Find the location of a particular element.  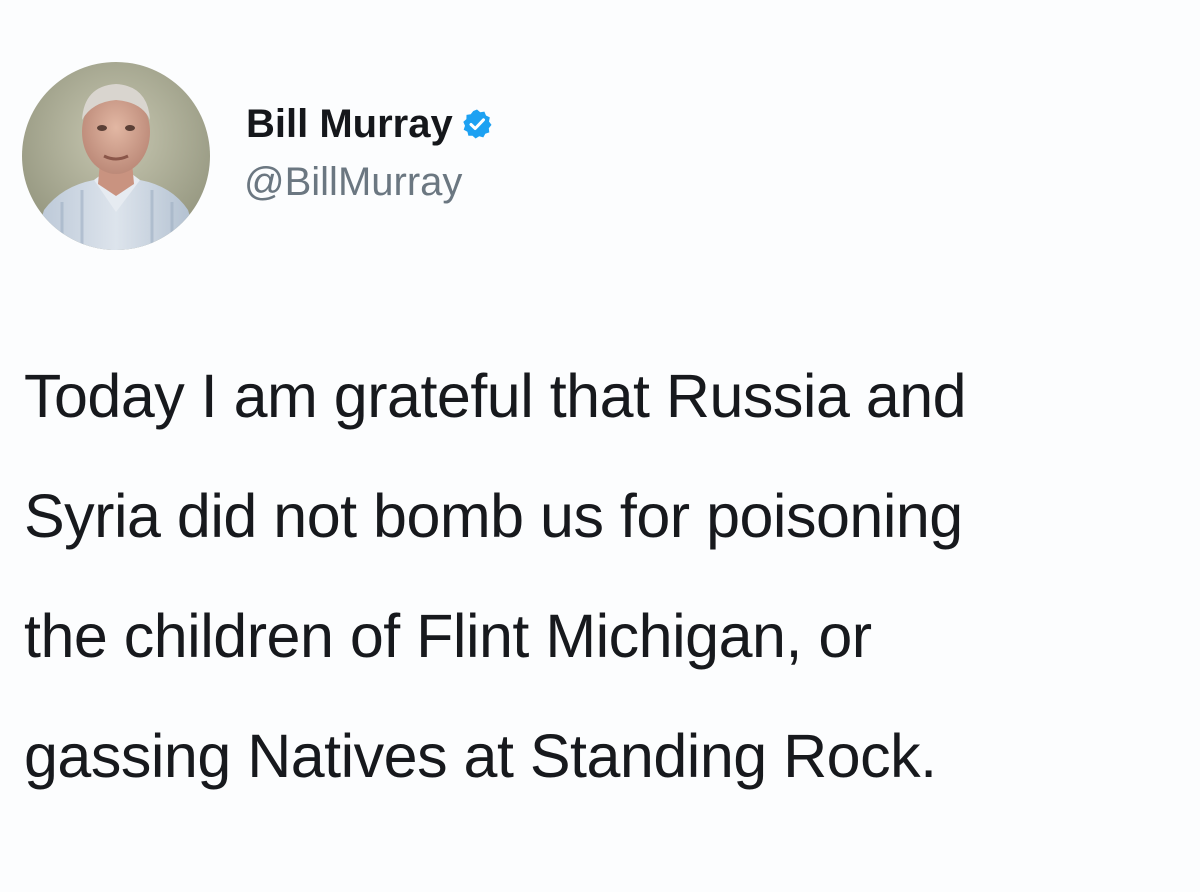

display-name: Bill Murray is located at coordinates (349, 124).